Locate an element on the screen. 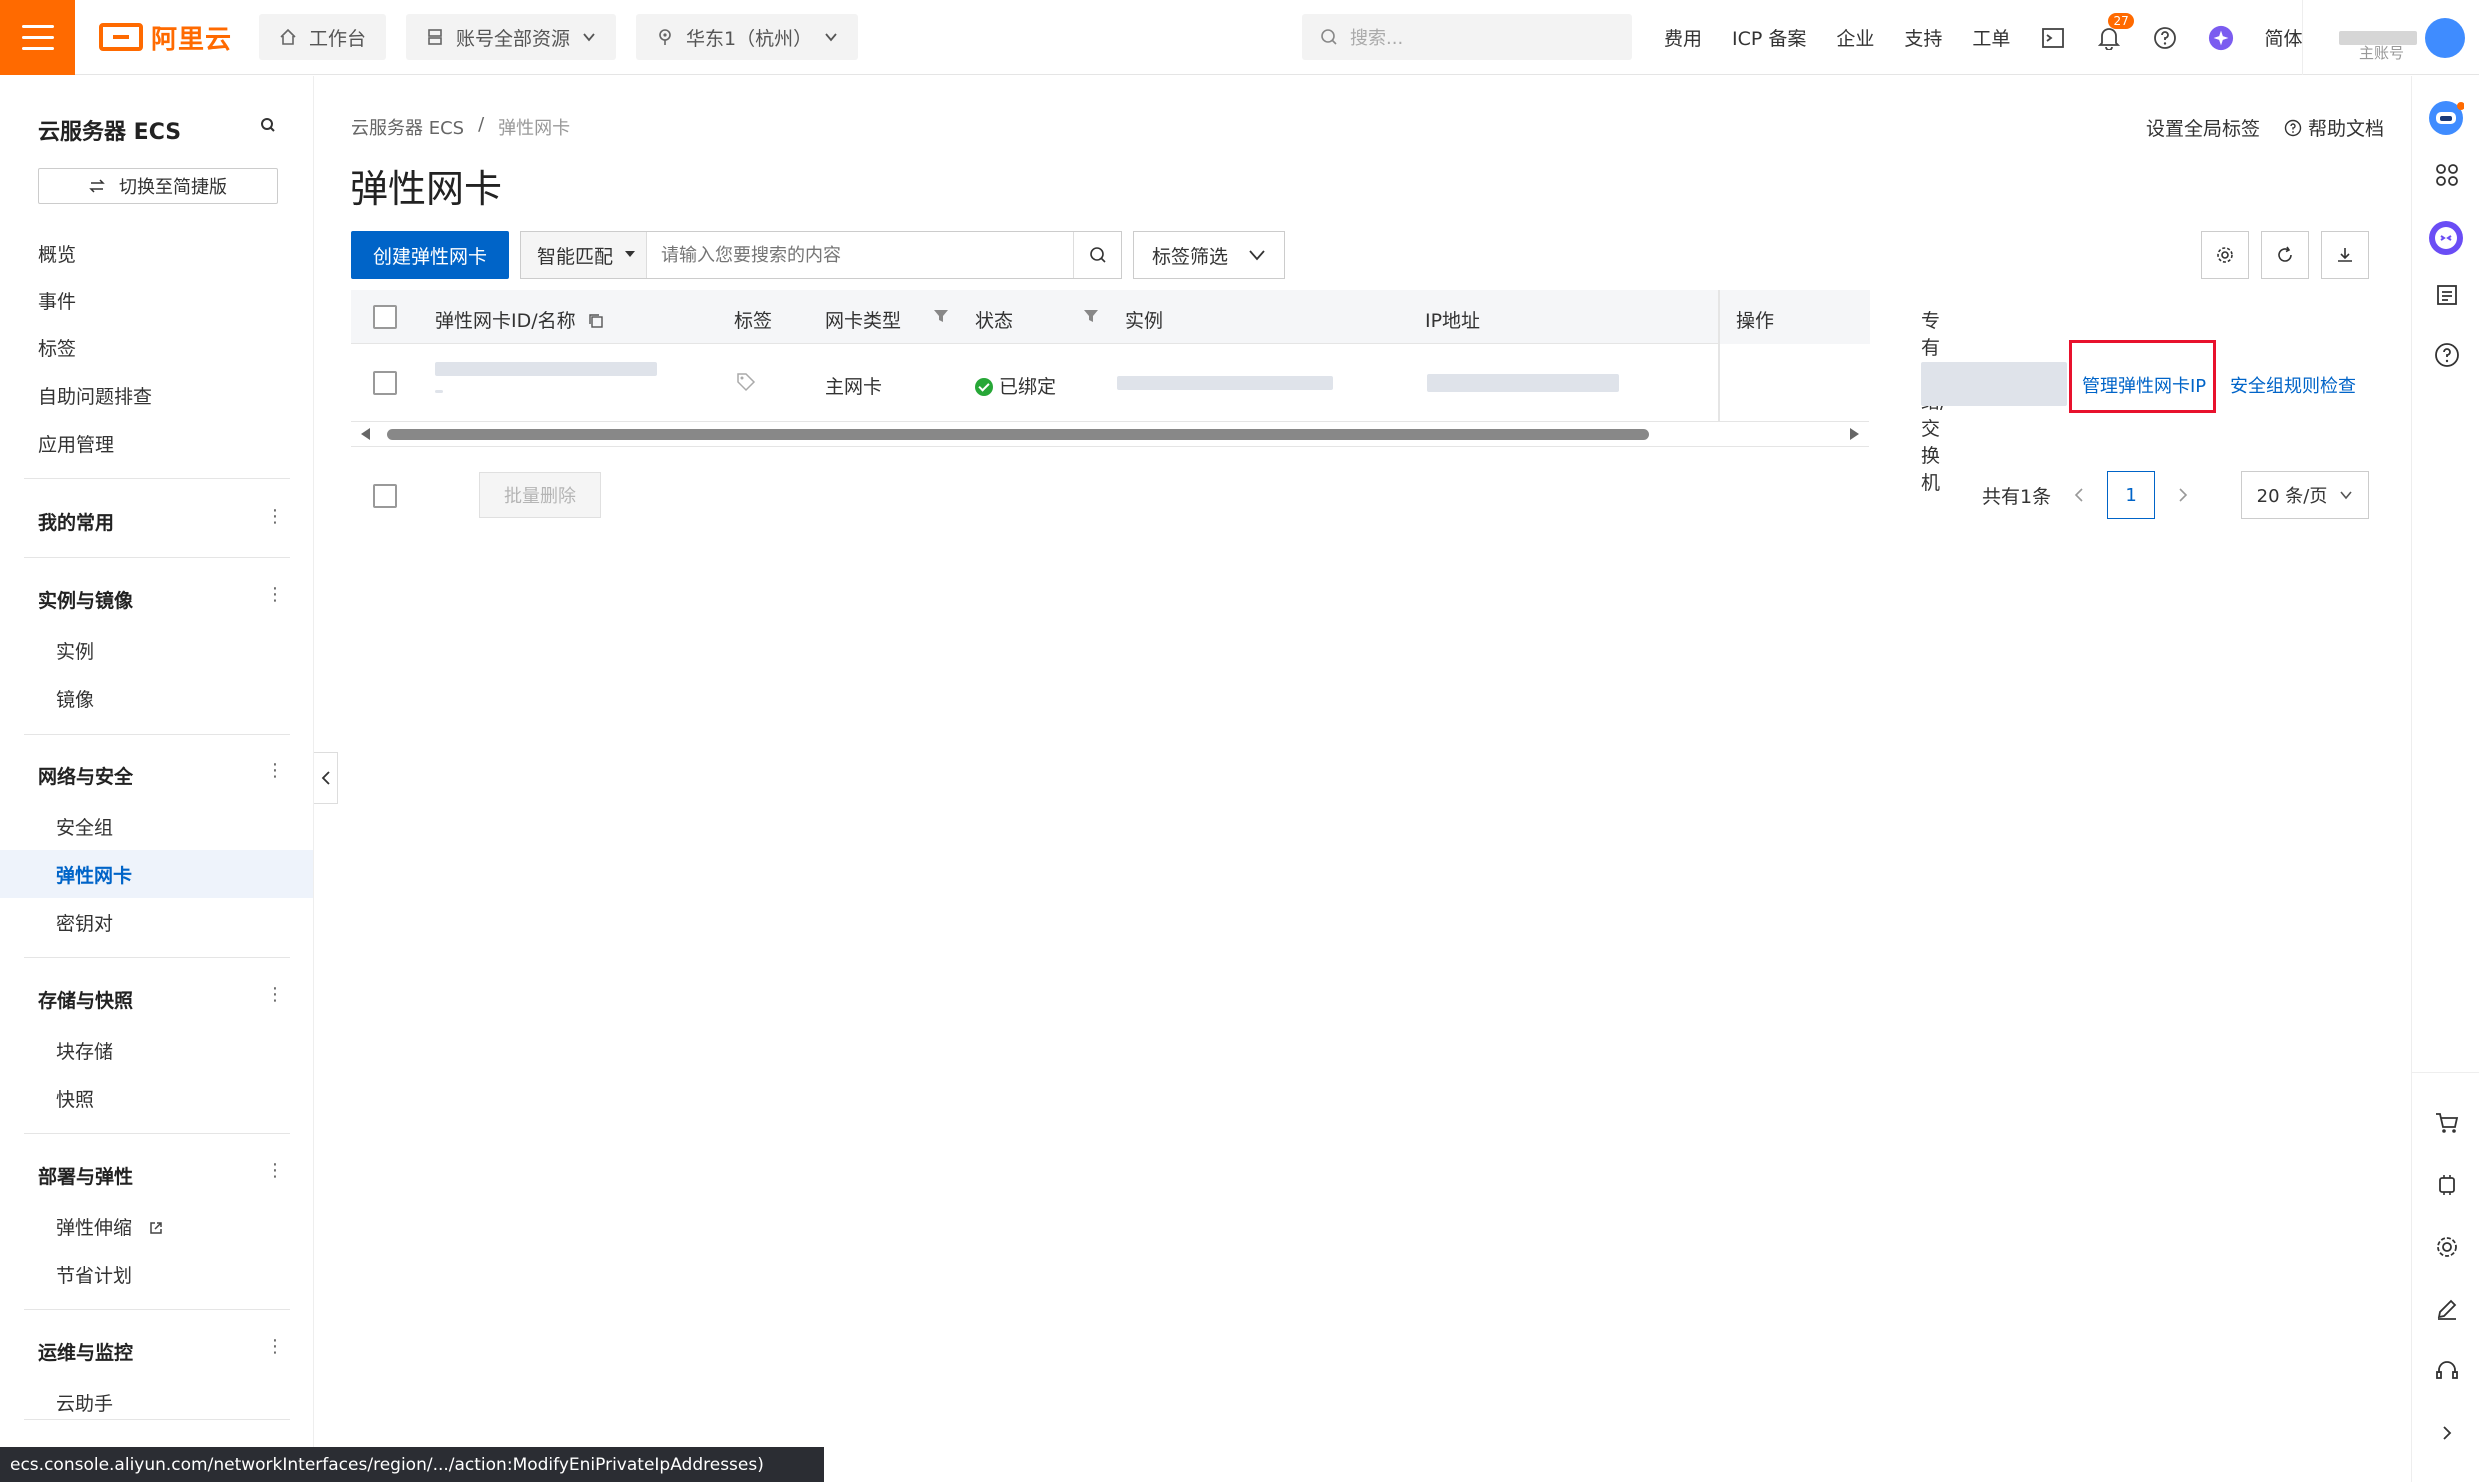  checklist-icon is located at coordinates (2447, 295).